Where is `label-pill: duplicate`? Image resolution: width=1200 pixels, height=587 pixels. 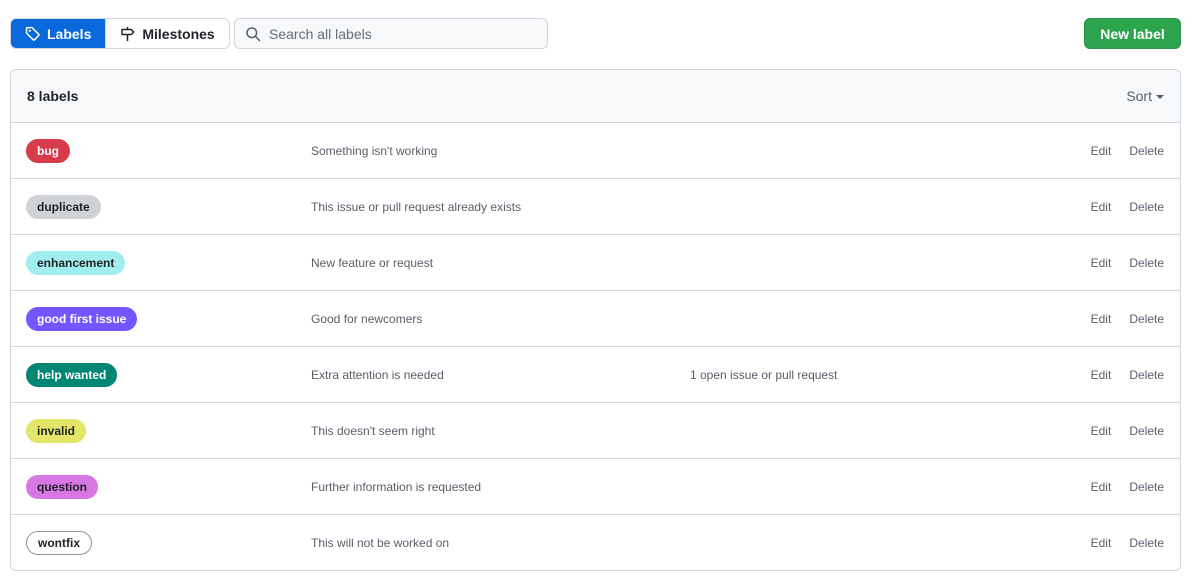
label-pill: duplicate is located at coordinates (63, 207).